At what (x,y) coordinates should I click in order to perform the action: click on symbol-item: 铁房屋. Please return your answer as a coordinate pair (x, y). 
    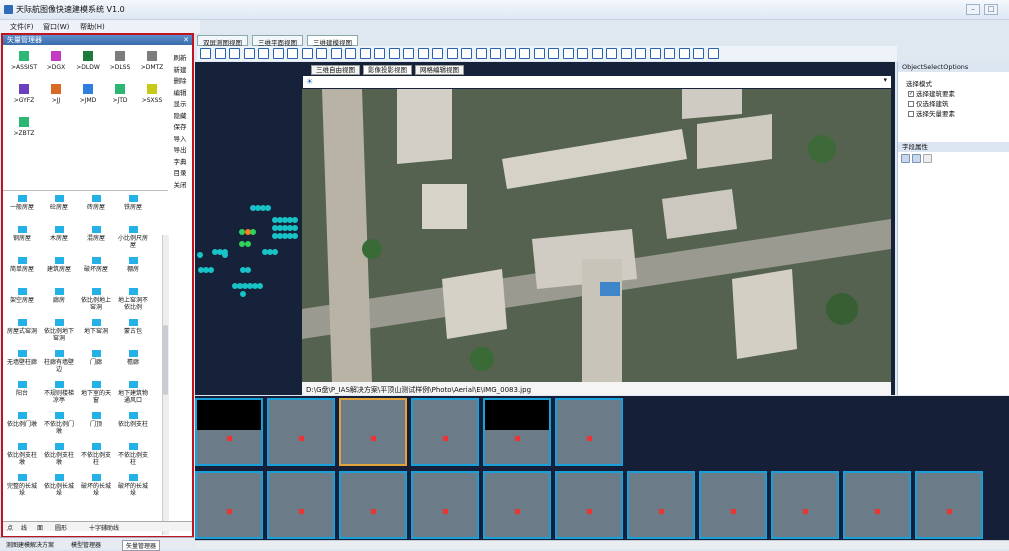
    Looking at the image, I should click on (133, 203).